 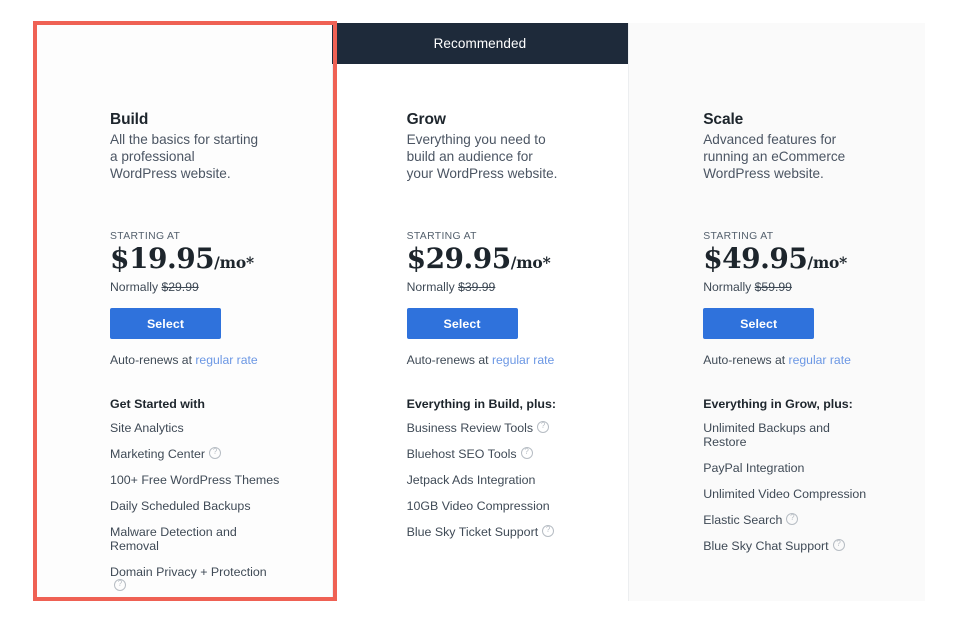 What do you see at coordinates (188, 572) in the screenshot?
I see `feature-label: Domain Privacy + Protection` at bounding box center [188, 572].